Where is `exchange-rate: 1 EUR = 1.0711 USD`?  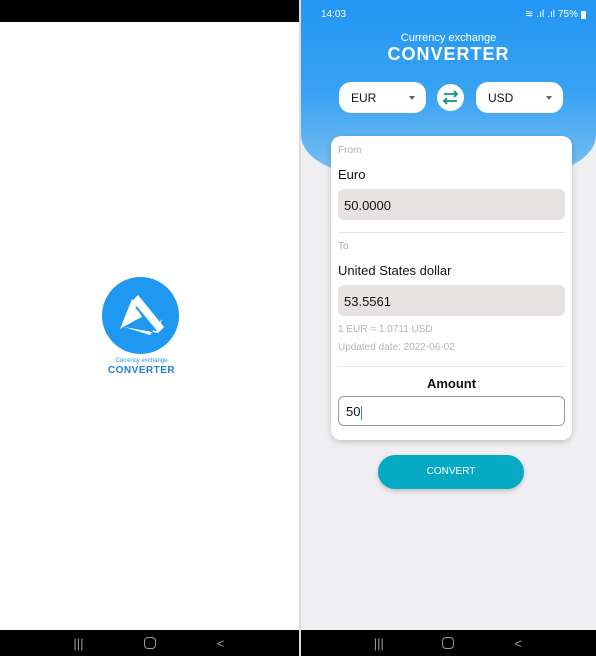 exchange-rate: 1 EUR = 1.0711 USD is located at coordinates (385, 329).